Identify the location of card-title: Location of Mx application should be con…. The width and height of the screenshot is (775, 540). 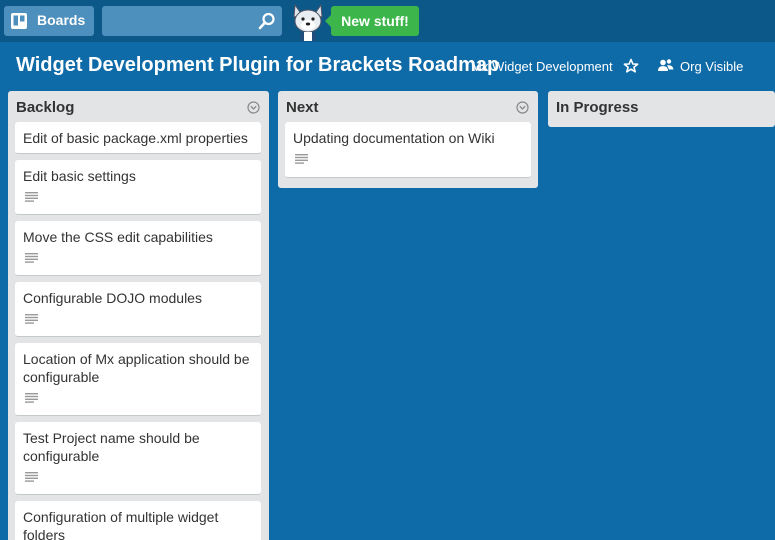
(136, 368).